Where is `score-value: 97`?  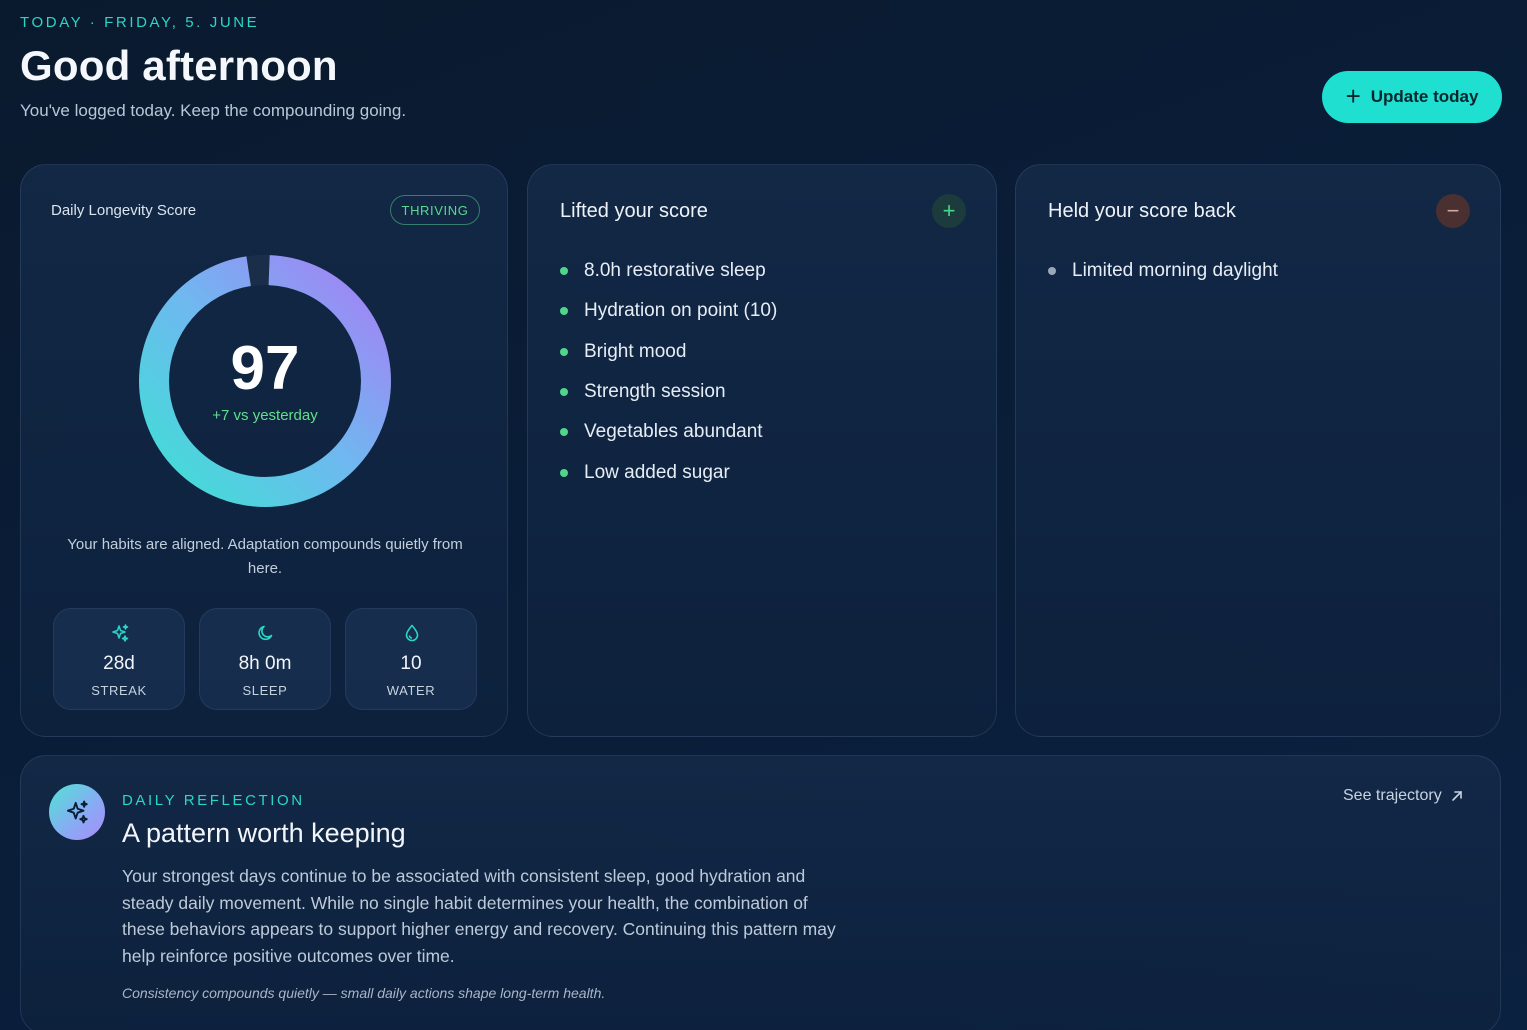 score-value: 97 is located at coordinates (265, 368).